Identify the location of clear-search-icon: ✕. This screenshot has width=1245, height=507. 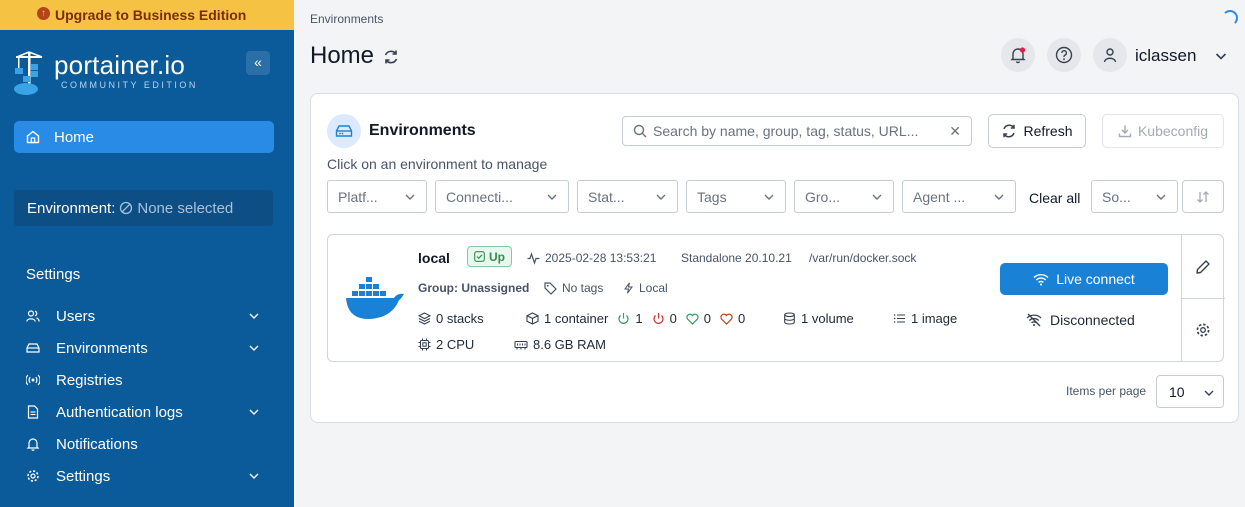
(955, 131).